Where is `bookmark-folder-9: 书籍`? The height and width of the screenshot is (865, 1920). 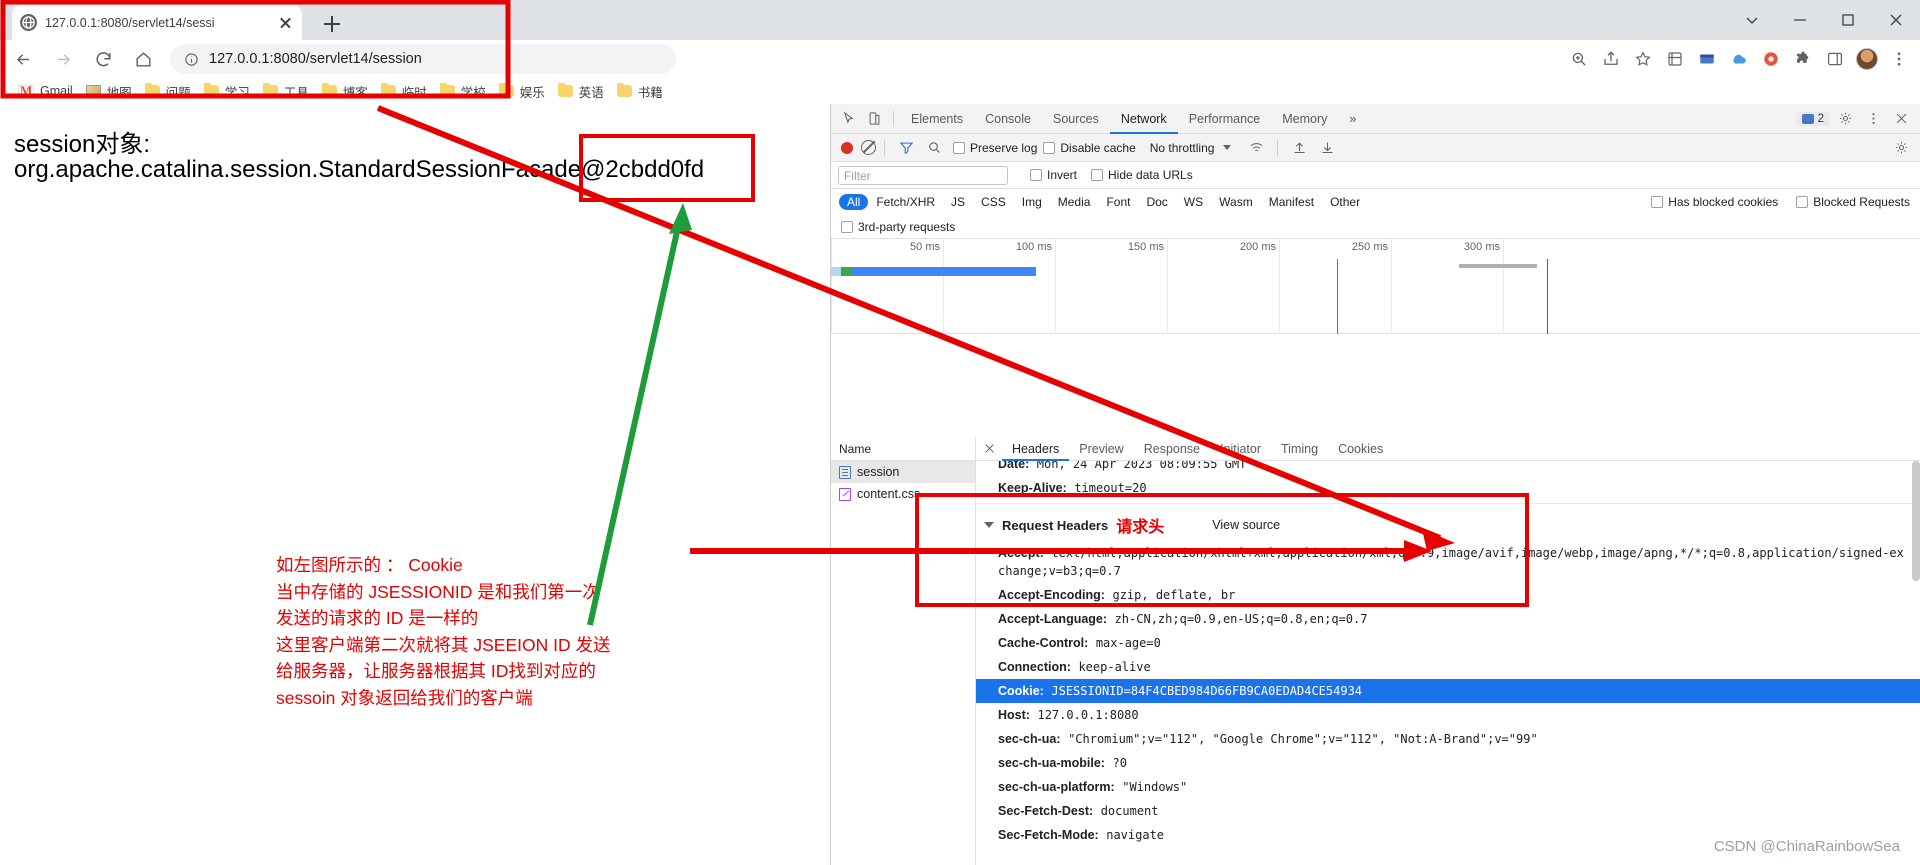
bookmark-folder-9: 书籍 is located at coordinates (642, 91).